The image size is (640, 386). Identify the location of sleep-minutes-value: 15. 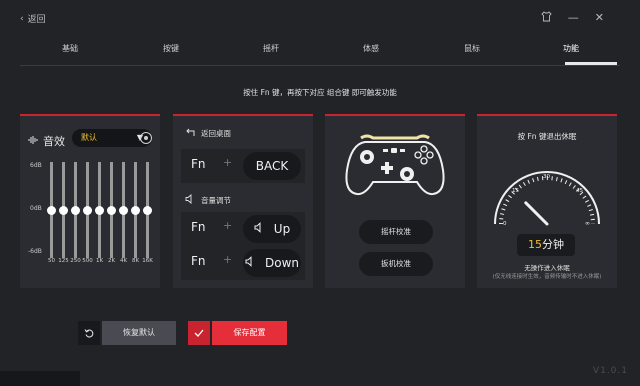
(535, 244).